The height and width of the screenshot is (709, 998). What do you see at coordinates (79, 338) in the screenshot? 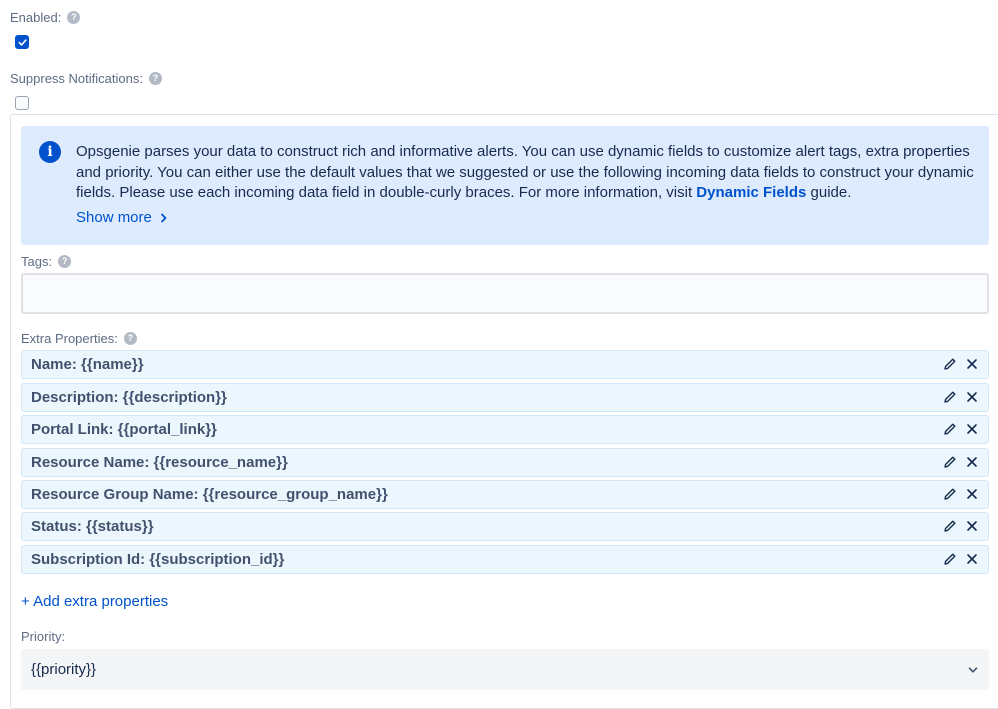
I see `extra-properties-label: Extra Properties: ?` at bounding box center [79, 338].